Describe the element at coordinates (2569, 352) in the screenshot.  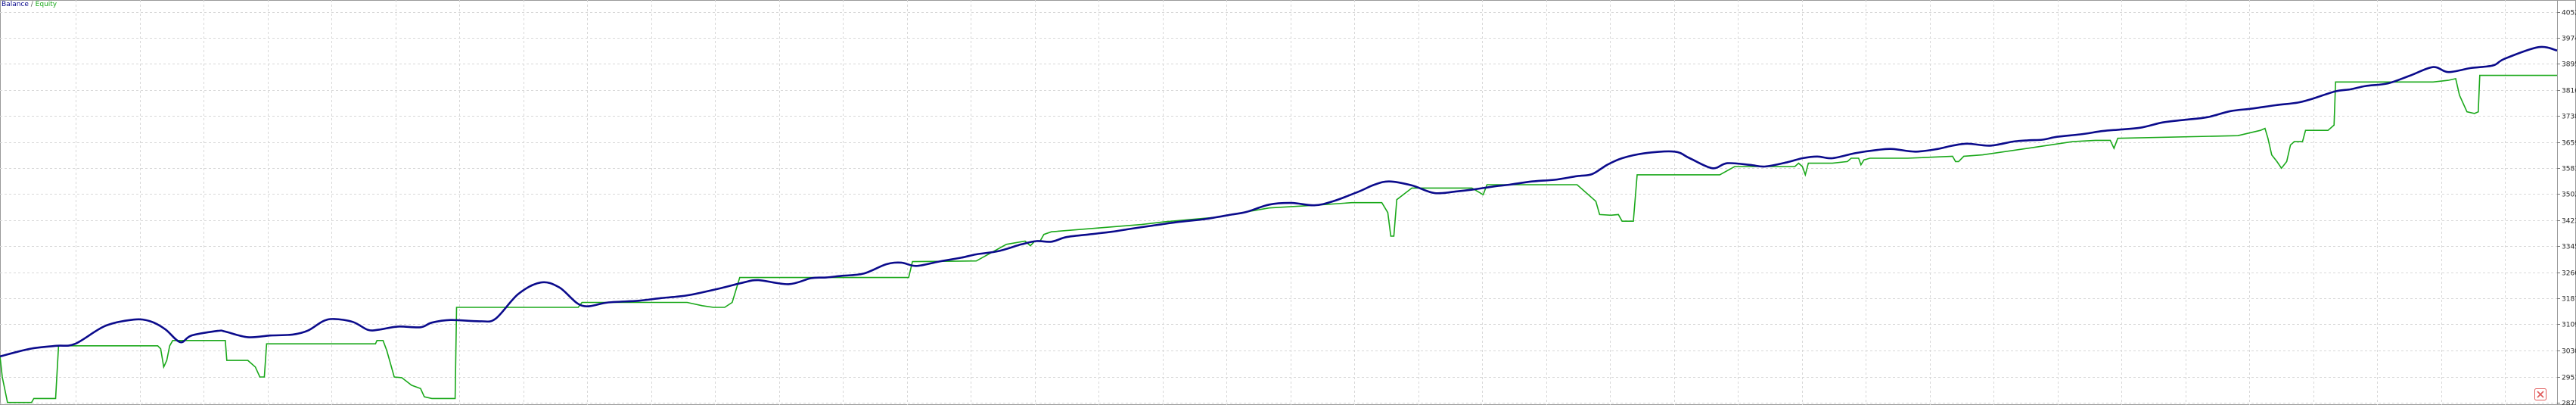
I see `y-tick-label: 3030` at that location.